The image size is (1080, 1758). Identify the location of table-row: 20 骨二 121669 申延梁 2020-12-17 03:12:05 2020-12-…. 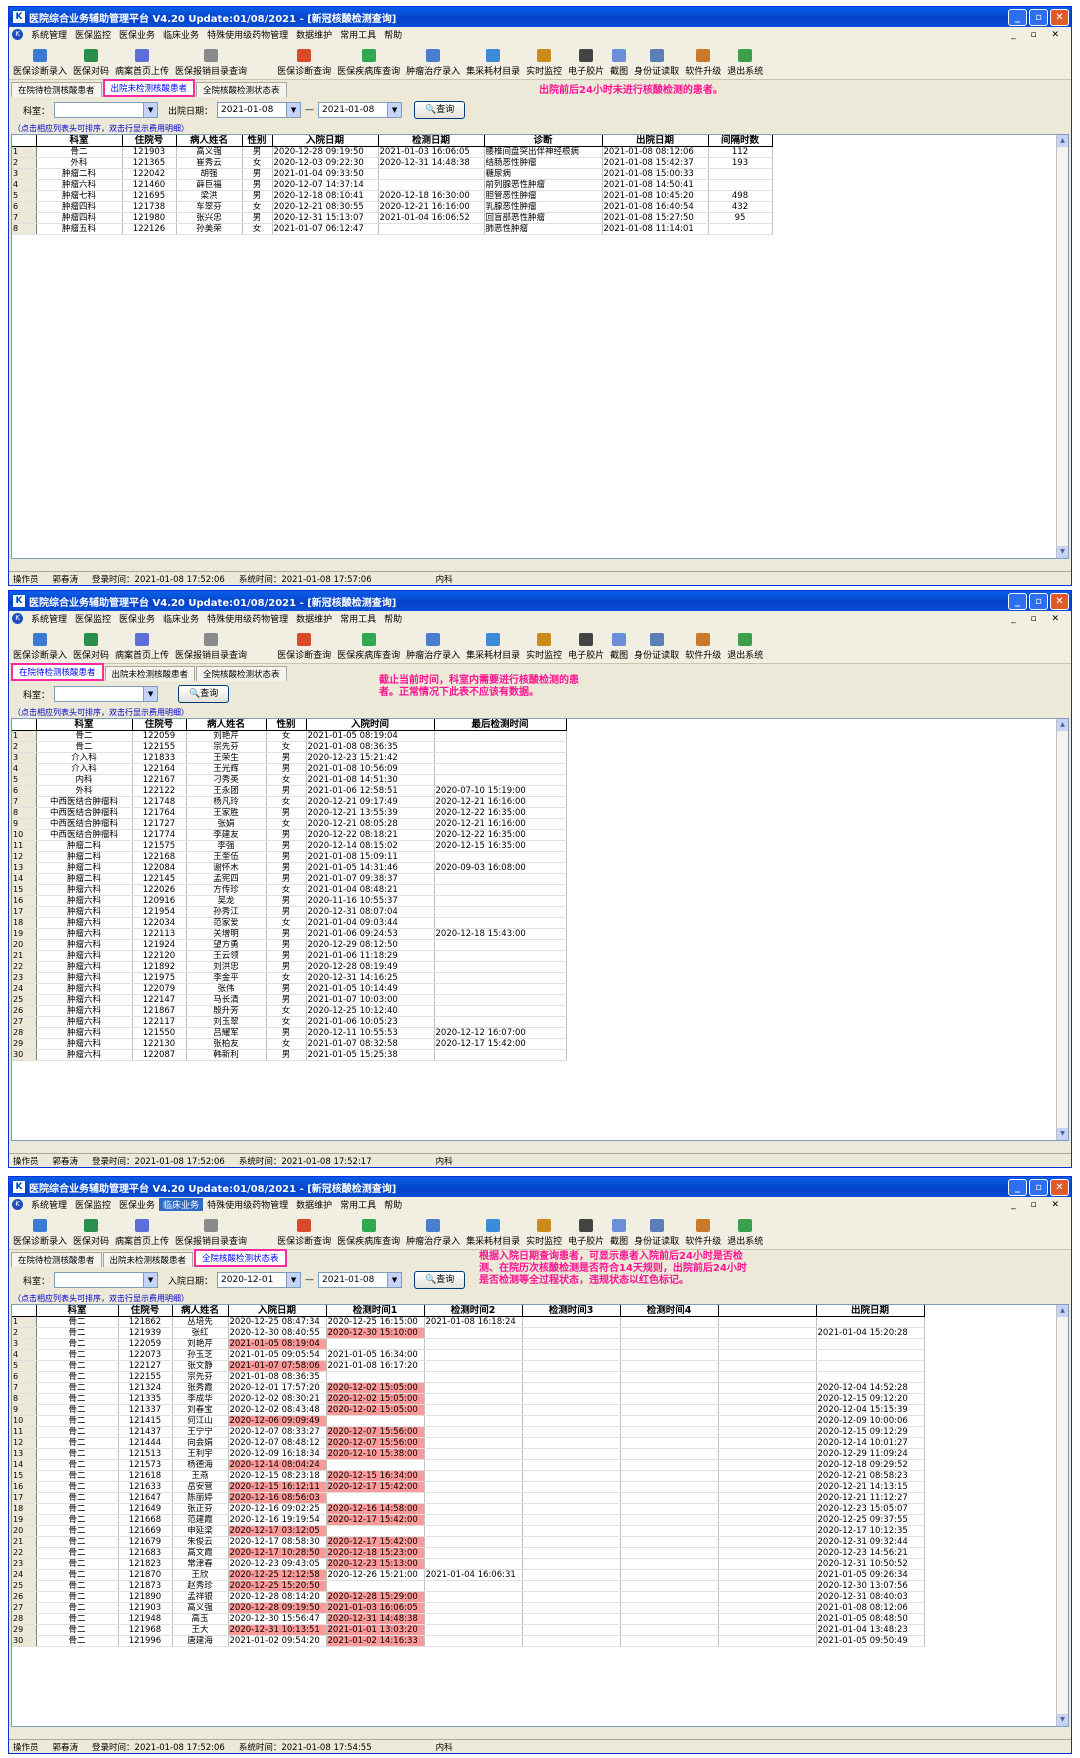
(468, 1531).